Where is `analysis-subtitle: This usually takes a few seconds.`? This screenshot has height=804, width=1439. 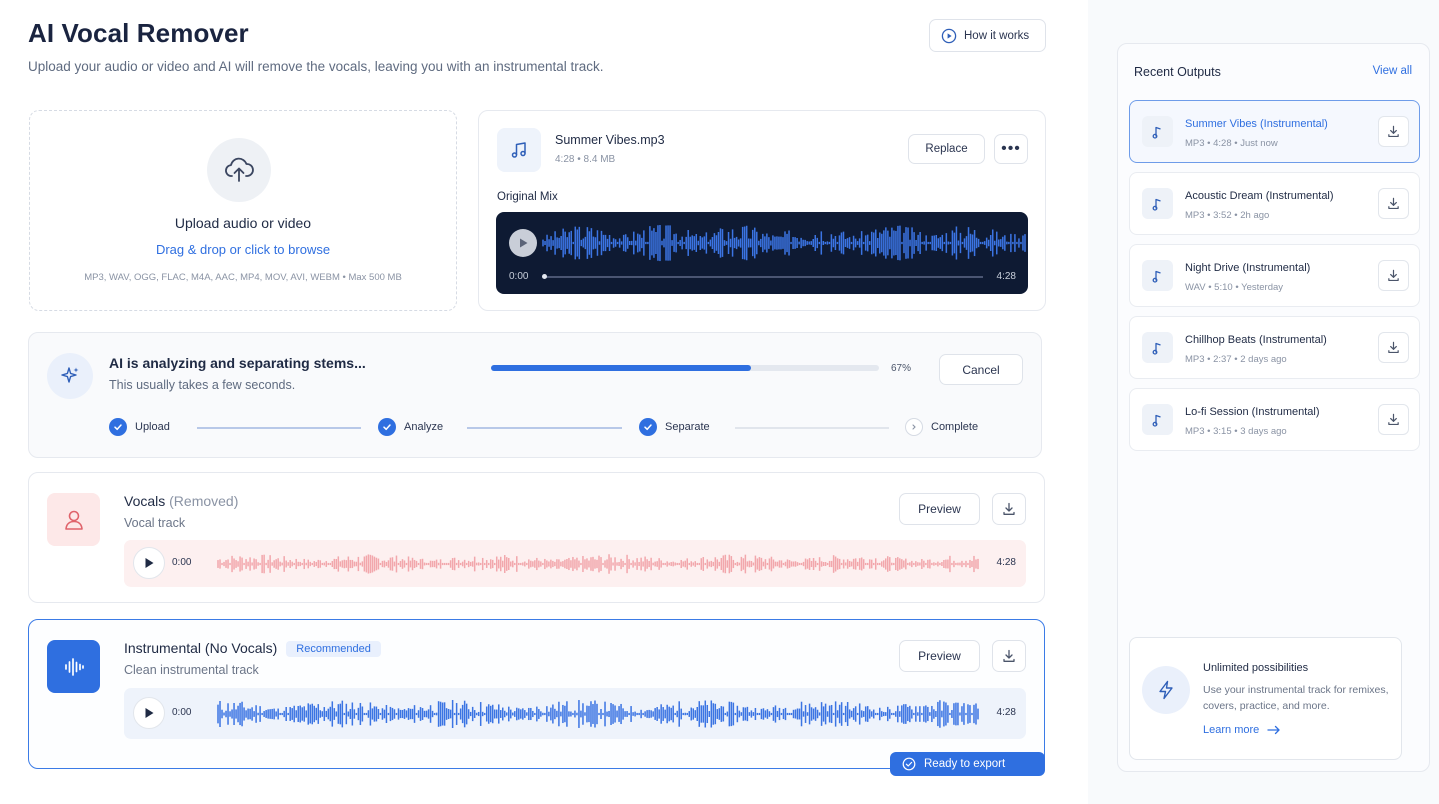
analysis-subtitle: This usually takes a few seconds. is located at coordinates (202, 385).